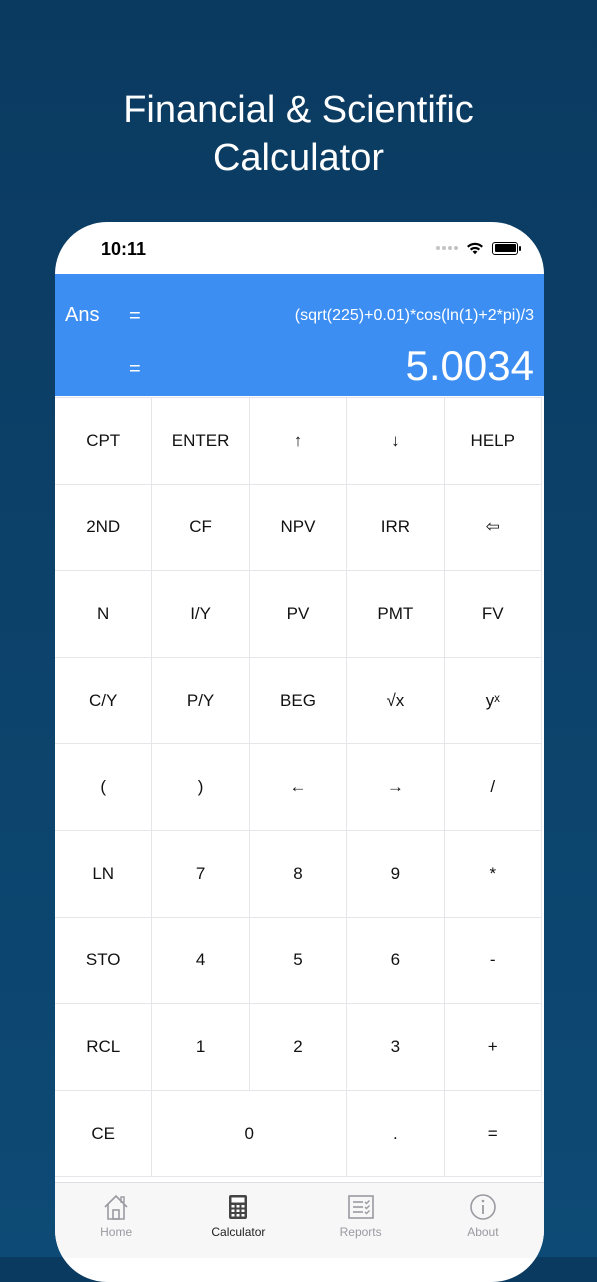  What do you see at coordinates (396, 701) in the screenshot?
I see `key-sqrt: √x` at bounding box center [396, 701].